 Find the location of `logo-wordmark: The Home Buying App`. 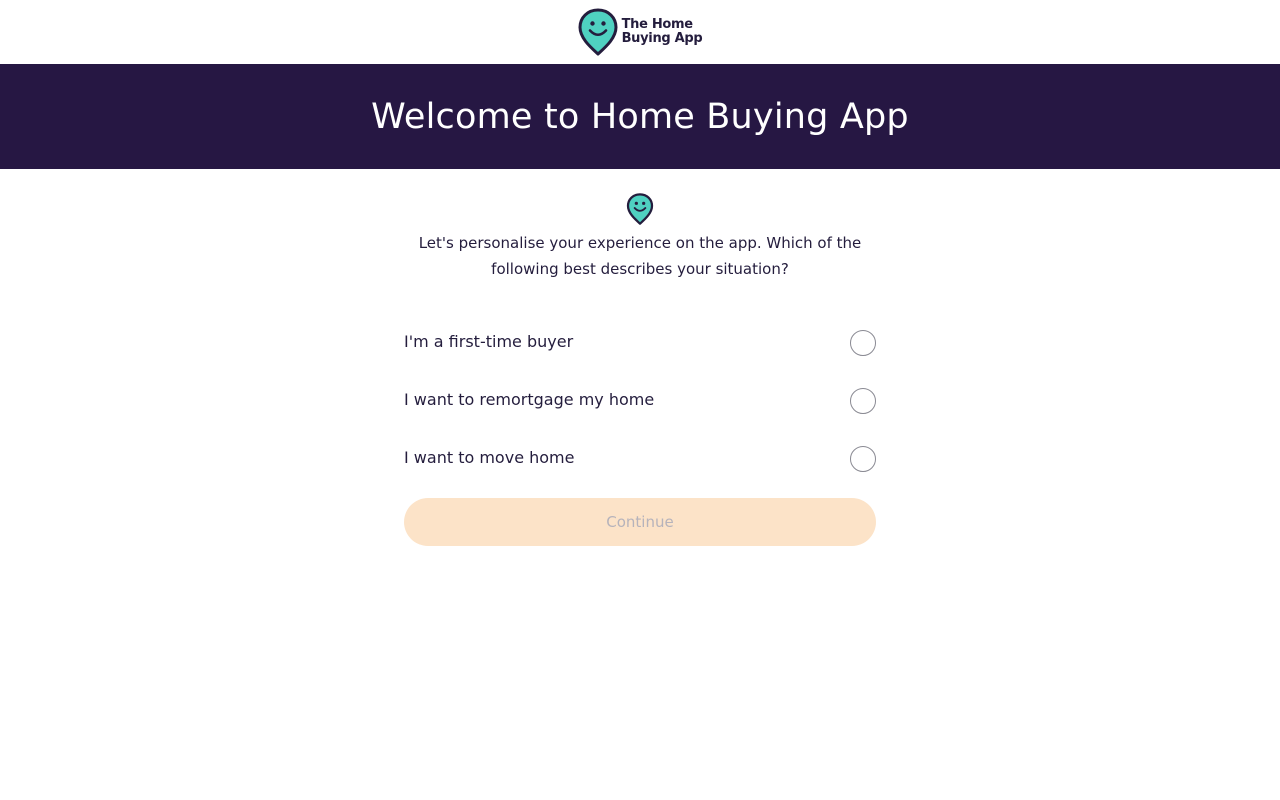

logo-wordmark: The Home Buying App is located at coordinates (662, 32).